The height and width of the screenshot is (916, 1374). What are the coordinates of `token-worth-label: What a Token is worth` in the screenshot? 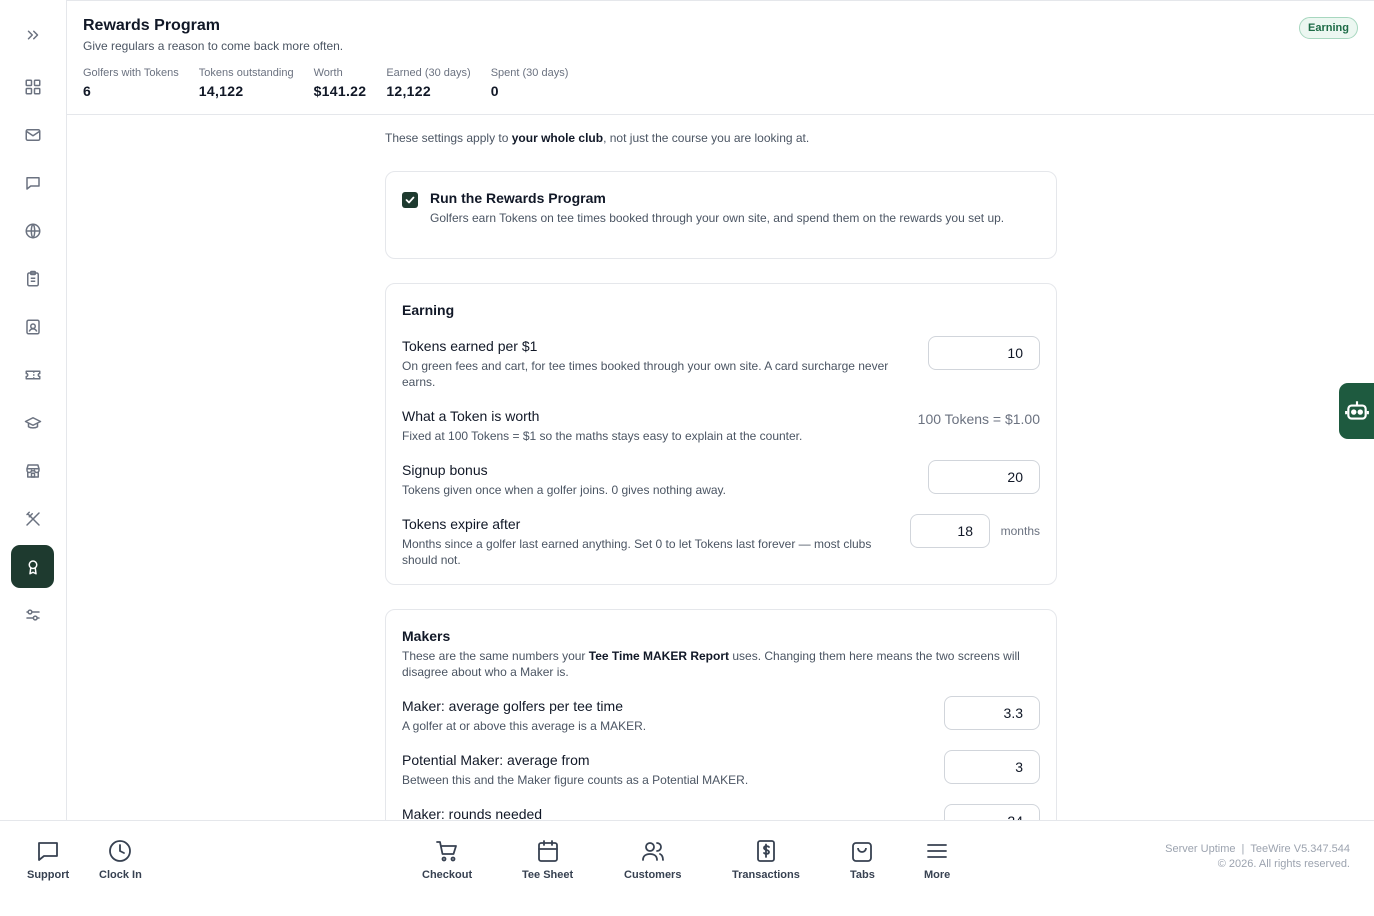 It's located at (471, 416).